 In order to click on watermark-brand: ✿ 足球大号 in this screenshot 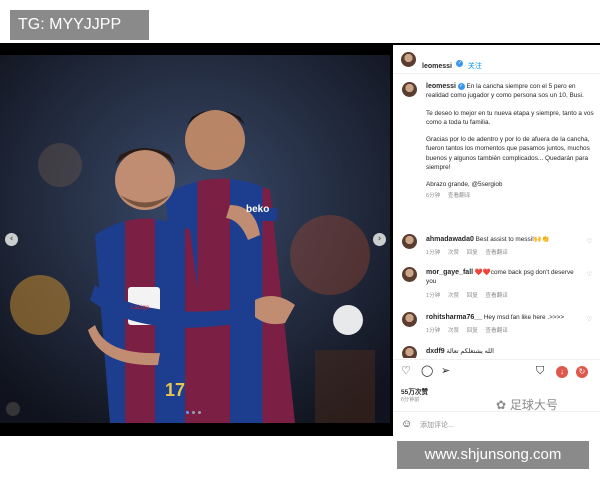, I will do `click(527, 404)`.